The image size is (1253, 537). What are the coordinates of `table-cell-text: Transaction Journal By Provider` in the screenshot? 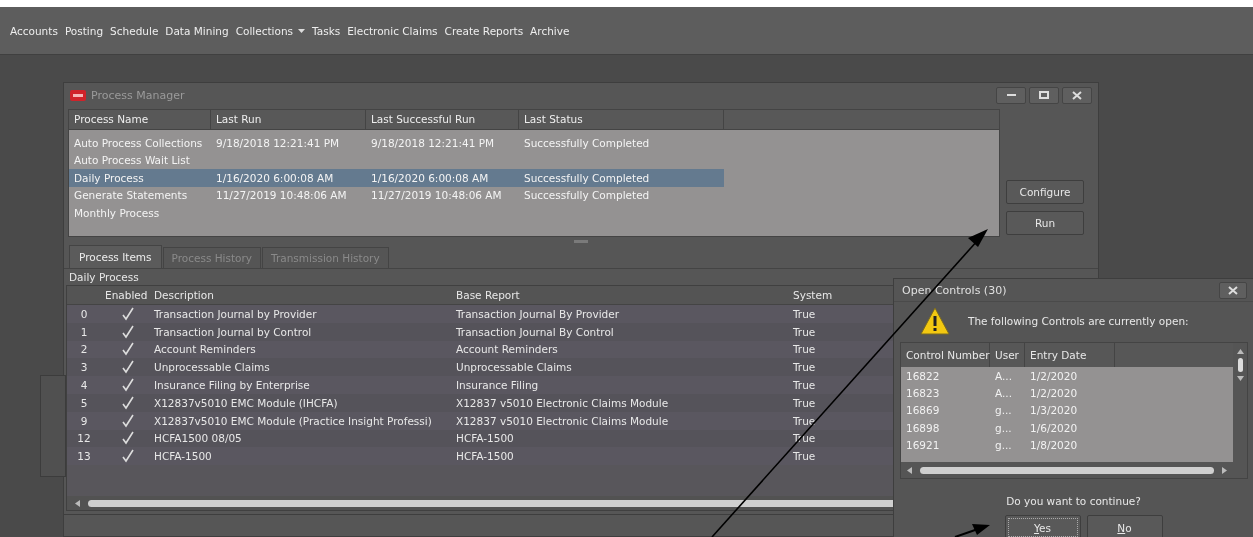 It's located at (538, 313).